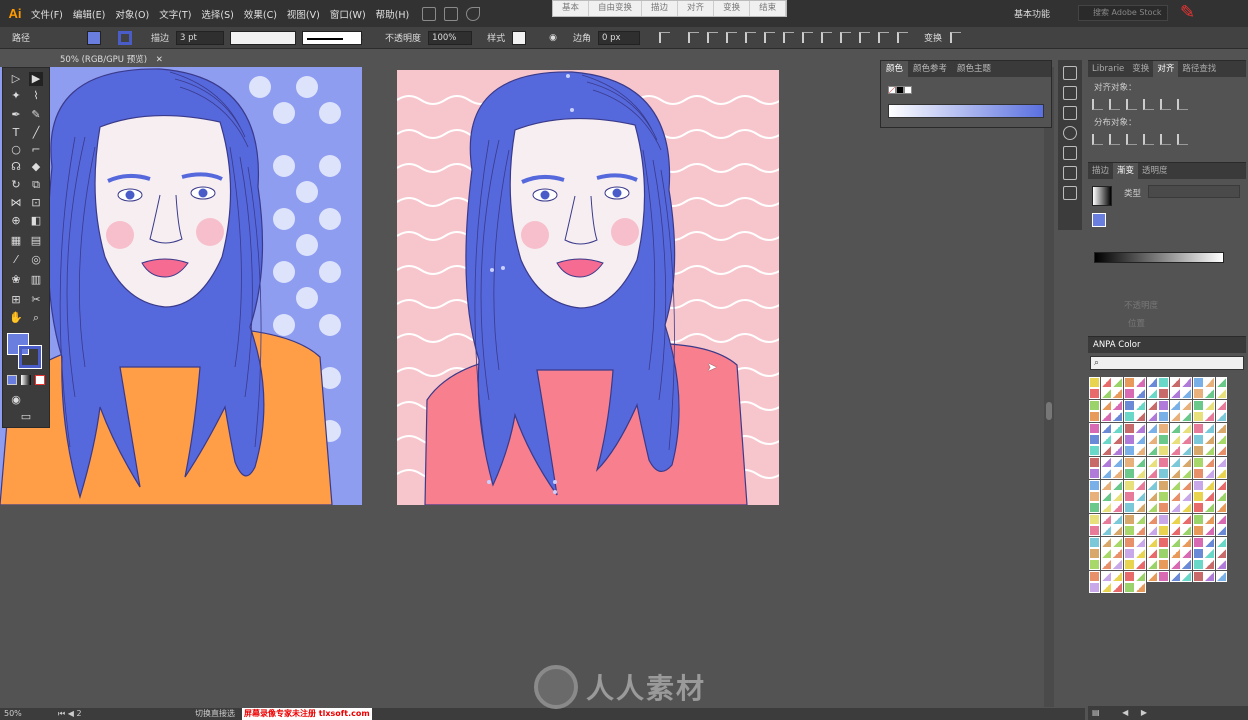 The height and width of the screenshot is (720, 1248). What do you see at coordinates (1182, 139) in the screenshot?
I see `panel-dist-right-icon` at bounding box center [1182, 139].